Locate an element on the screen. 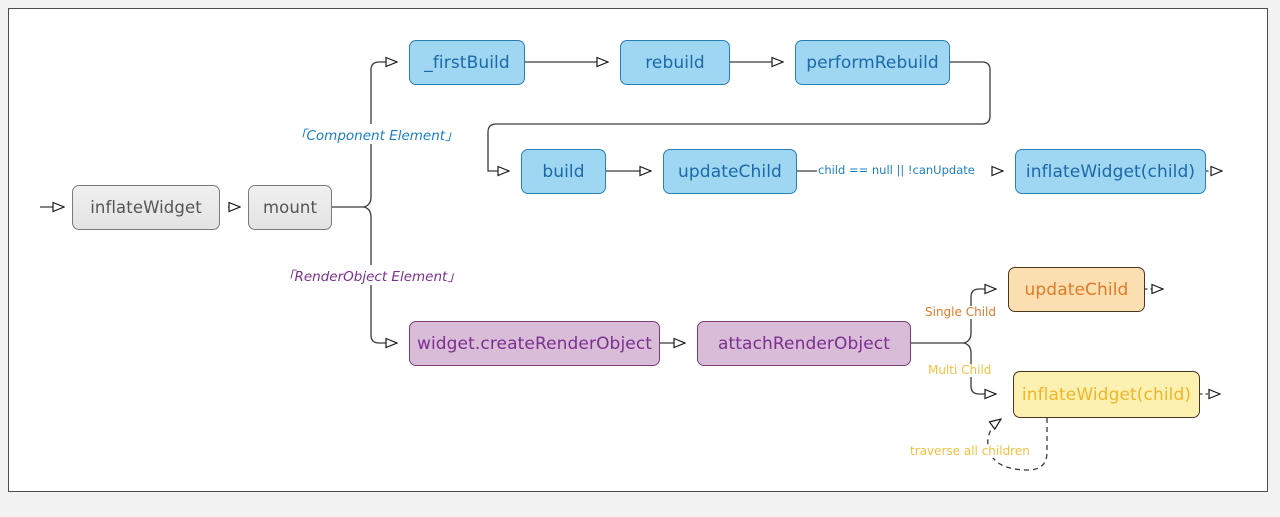 Image resolution: width=1280 pixels, height=517 pixels. node-rebuild: rebuild is located at coordinates (675, 62).